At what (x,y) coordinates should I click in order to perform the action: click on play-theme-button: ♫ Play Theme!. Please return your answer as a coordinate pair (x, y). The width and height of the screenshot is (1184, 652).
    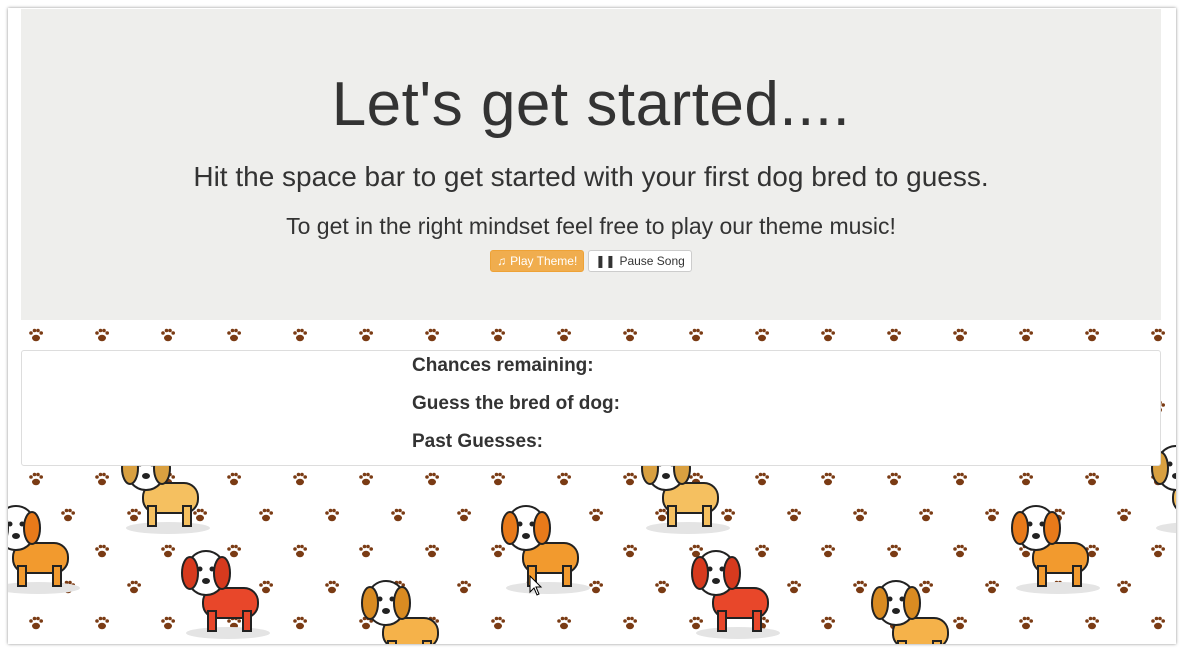
    Looking at the image, I should click on (537, 261).